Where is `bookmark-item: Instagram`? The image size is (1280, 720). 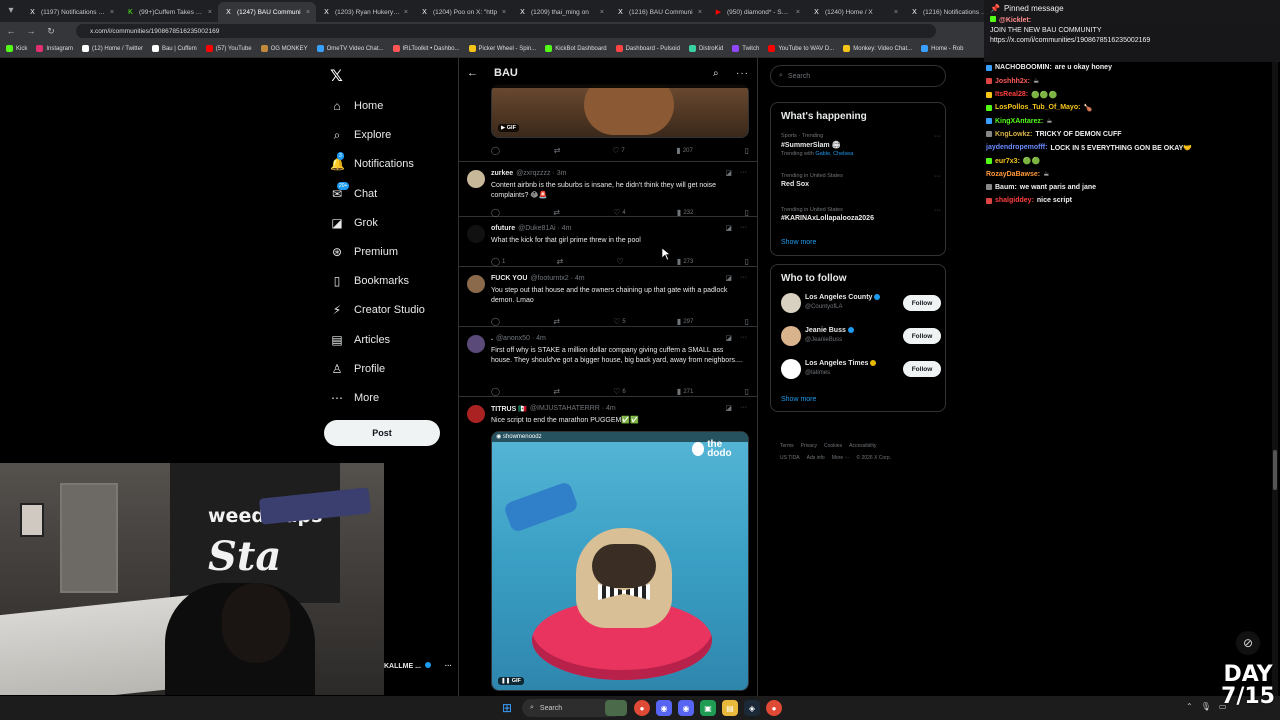
bookmark-item: Instagram is located at coordinates (54, 48).